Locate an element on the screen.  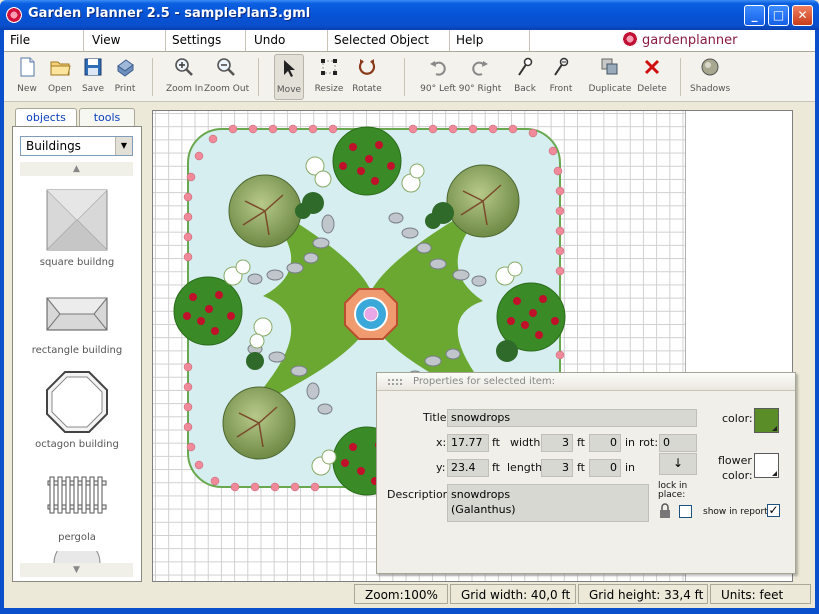
rotation-arrow-icon: ↓ is located at coordinates (678, 464).